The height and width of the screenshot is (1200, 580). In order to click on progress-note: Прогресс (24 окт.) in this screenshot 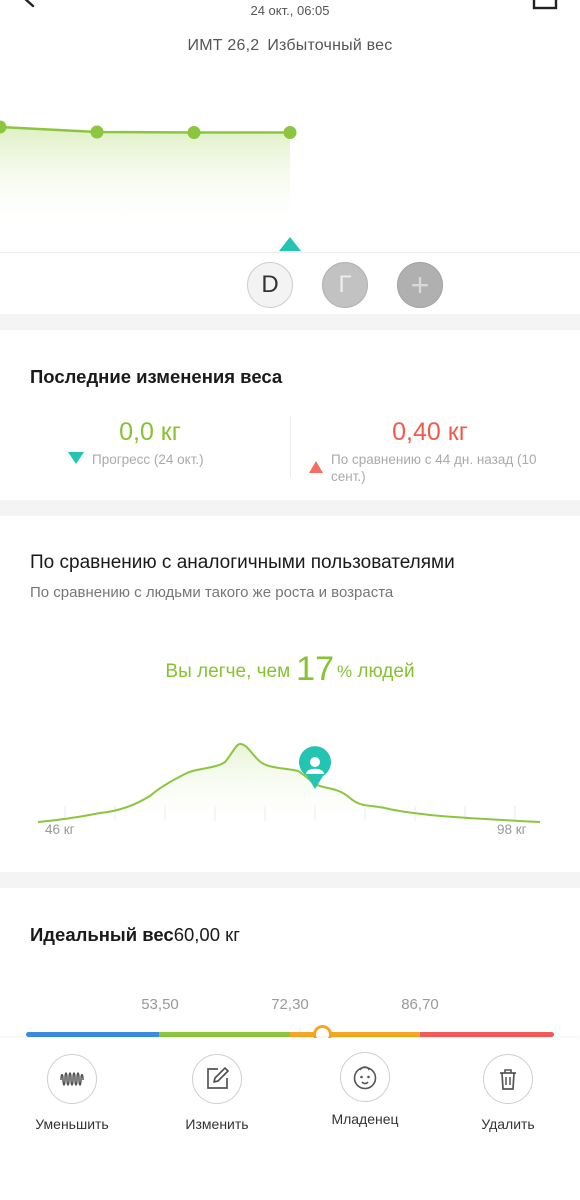, I will do `click(148, 459)`.